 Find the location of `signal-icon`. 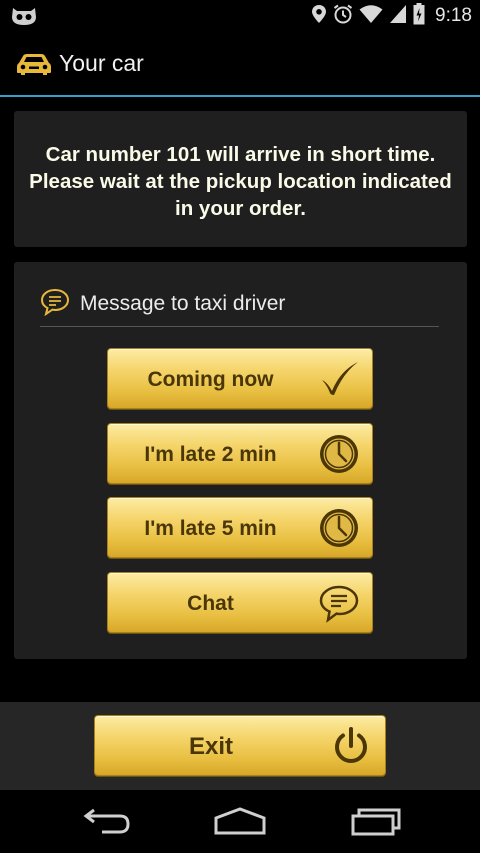

signal-icon is located at coordinates (398, 16).